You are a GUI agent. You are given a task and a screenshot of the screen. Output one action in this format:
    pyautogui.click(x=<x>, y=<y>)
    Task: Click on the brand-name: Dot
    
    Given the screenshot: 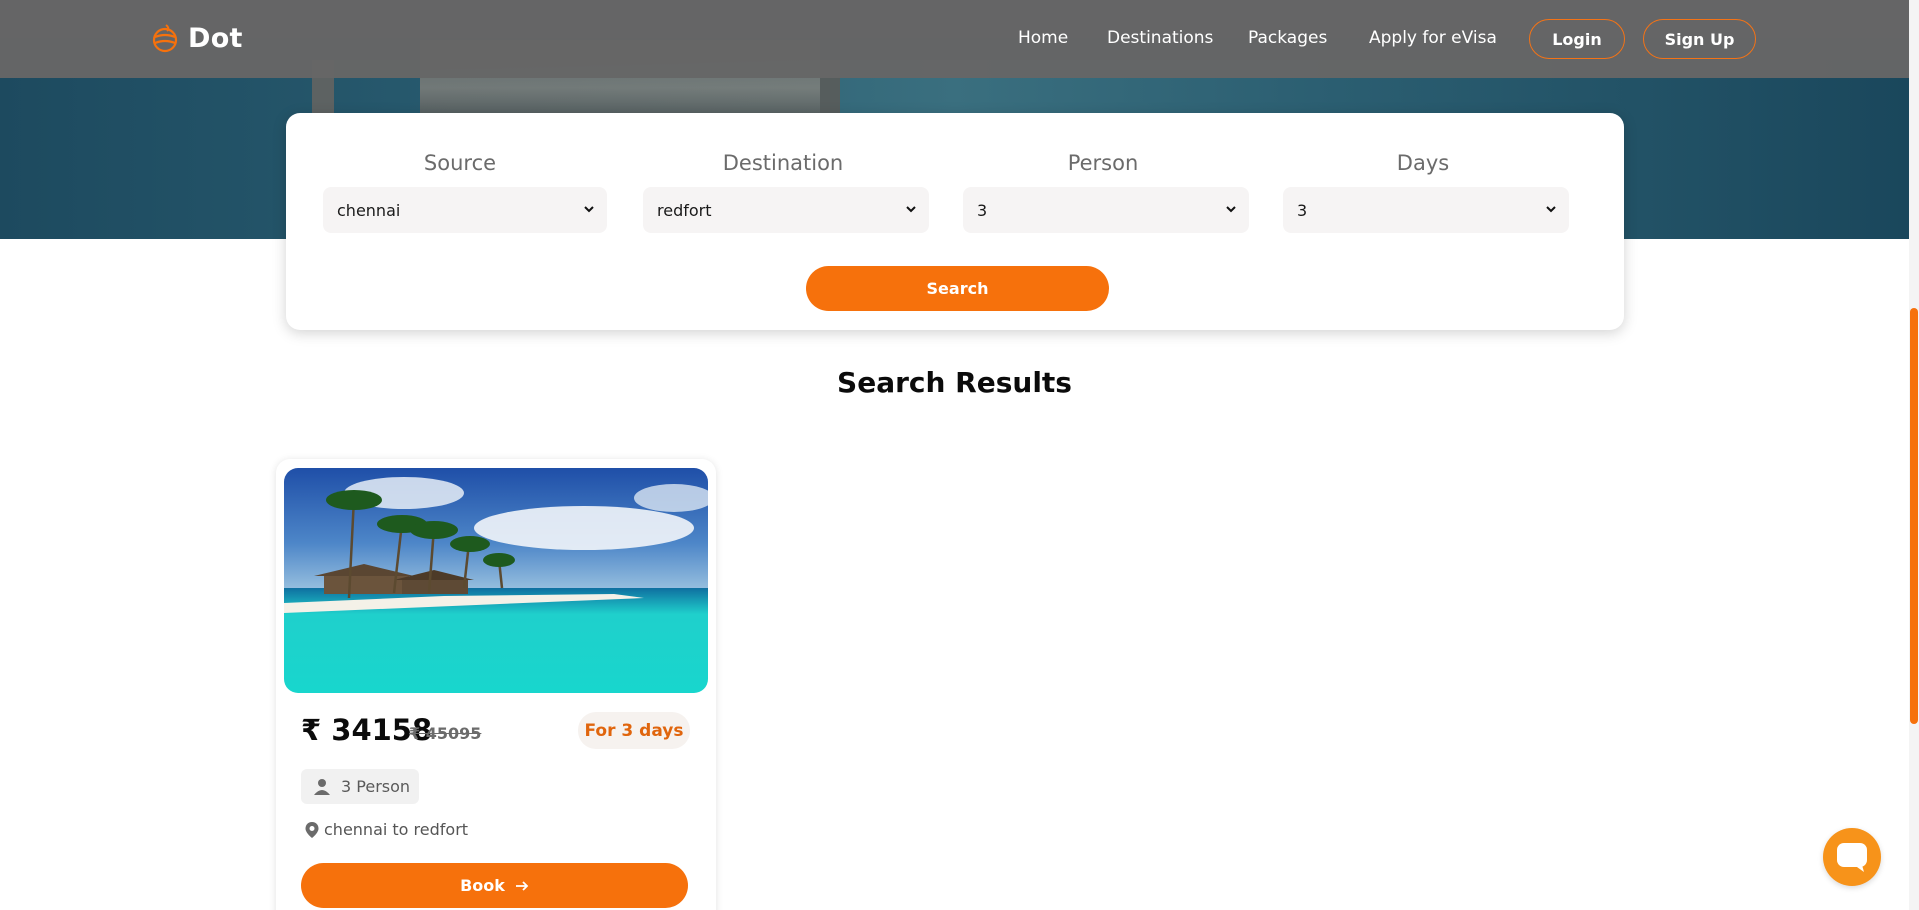 What is the action you would take?
    pyautogui.click(x=215, y=38)
    